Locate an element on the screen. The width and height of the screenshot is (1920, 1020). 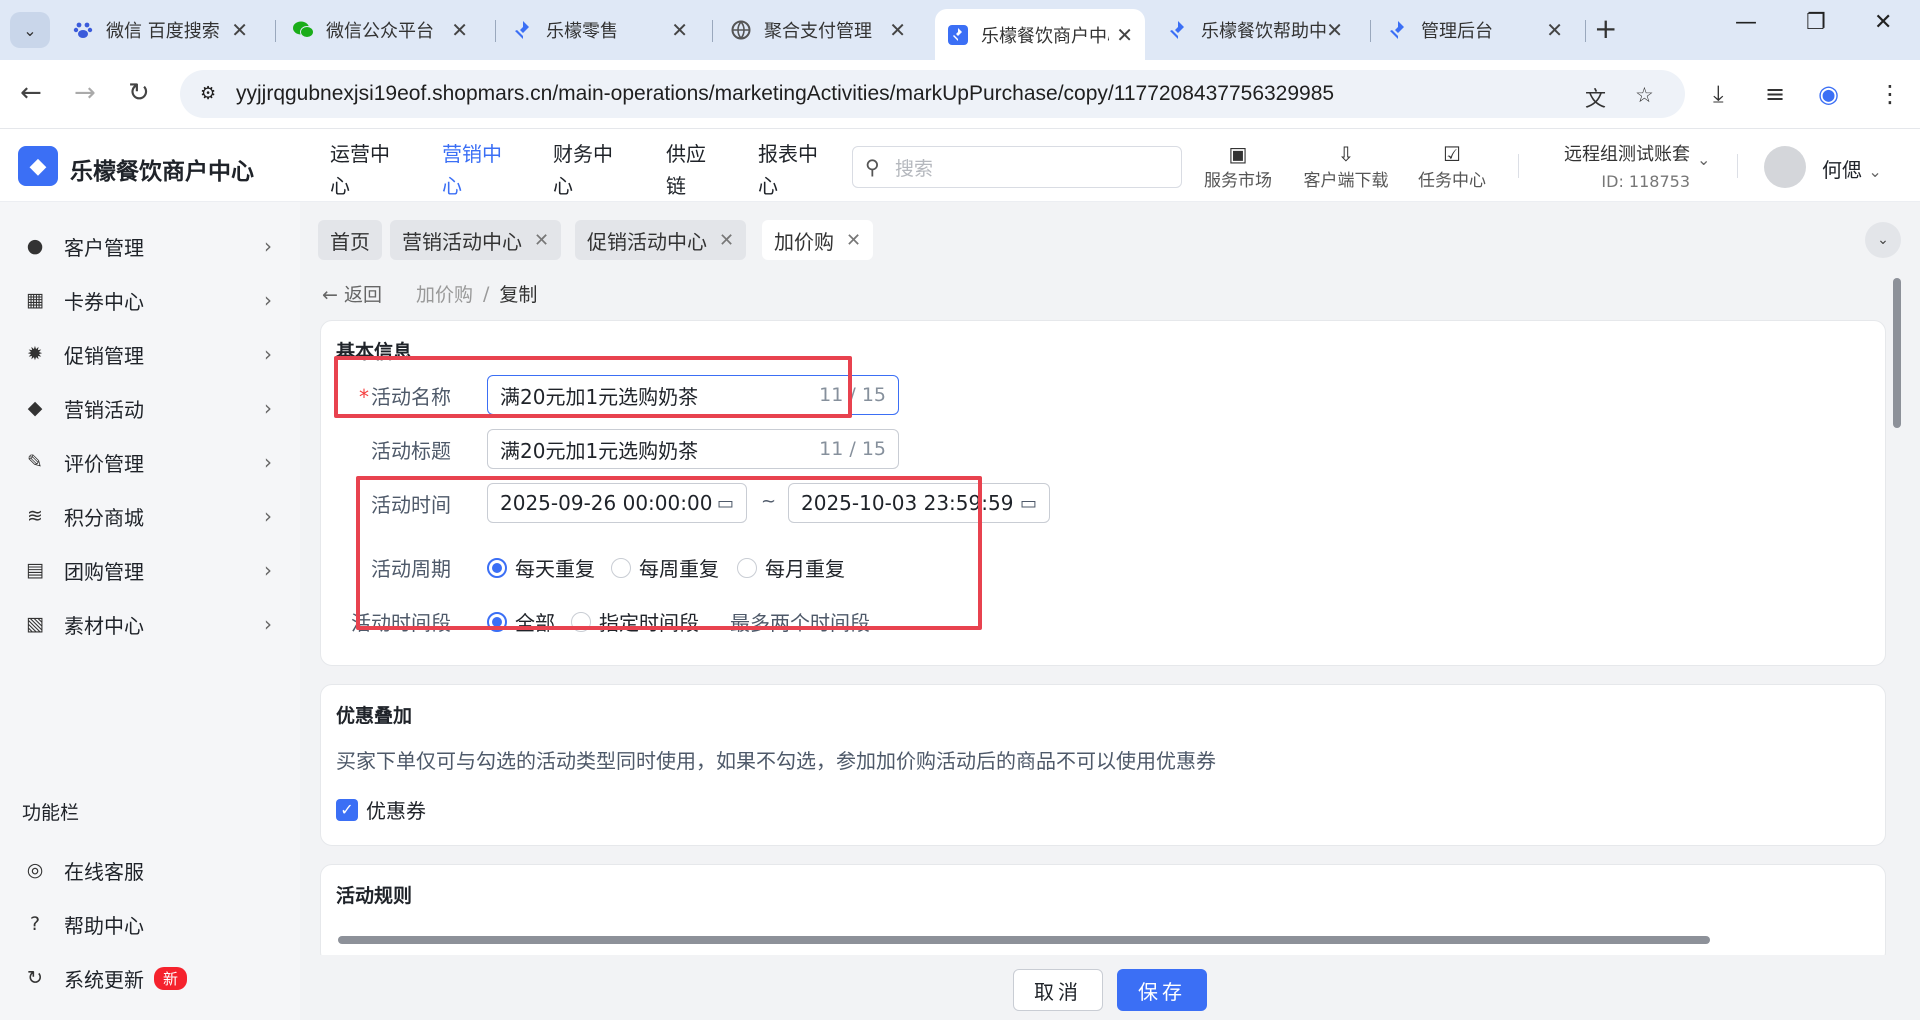
activity-name-input: 满20元加1元选购奶茶 11 / 15 is located at coordinates (693, 395).